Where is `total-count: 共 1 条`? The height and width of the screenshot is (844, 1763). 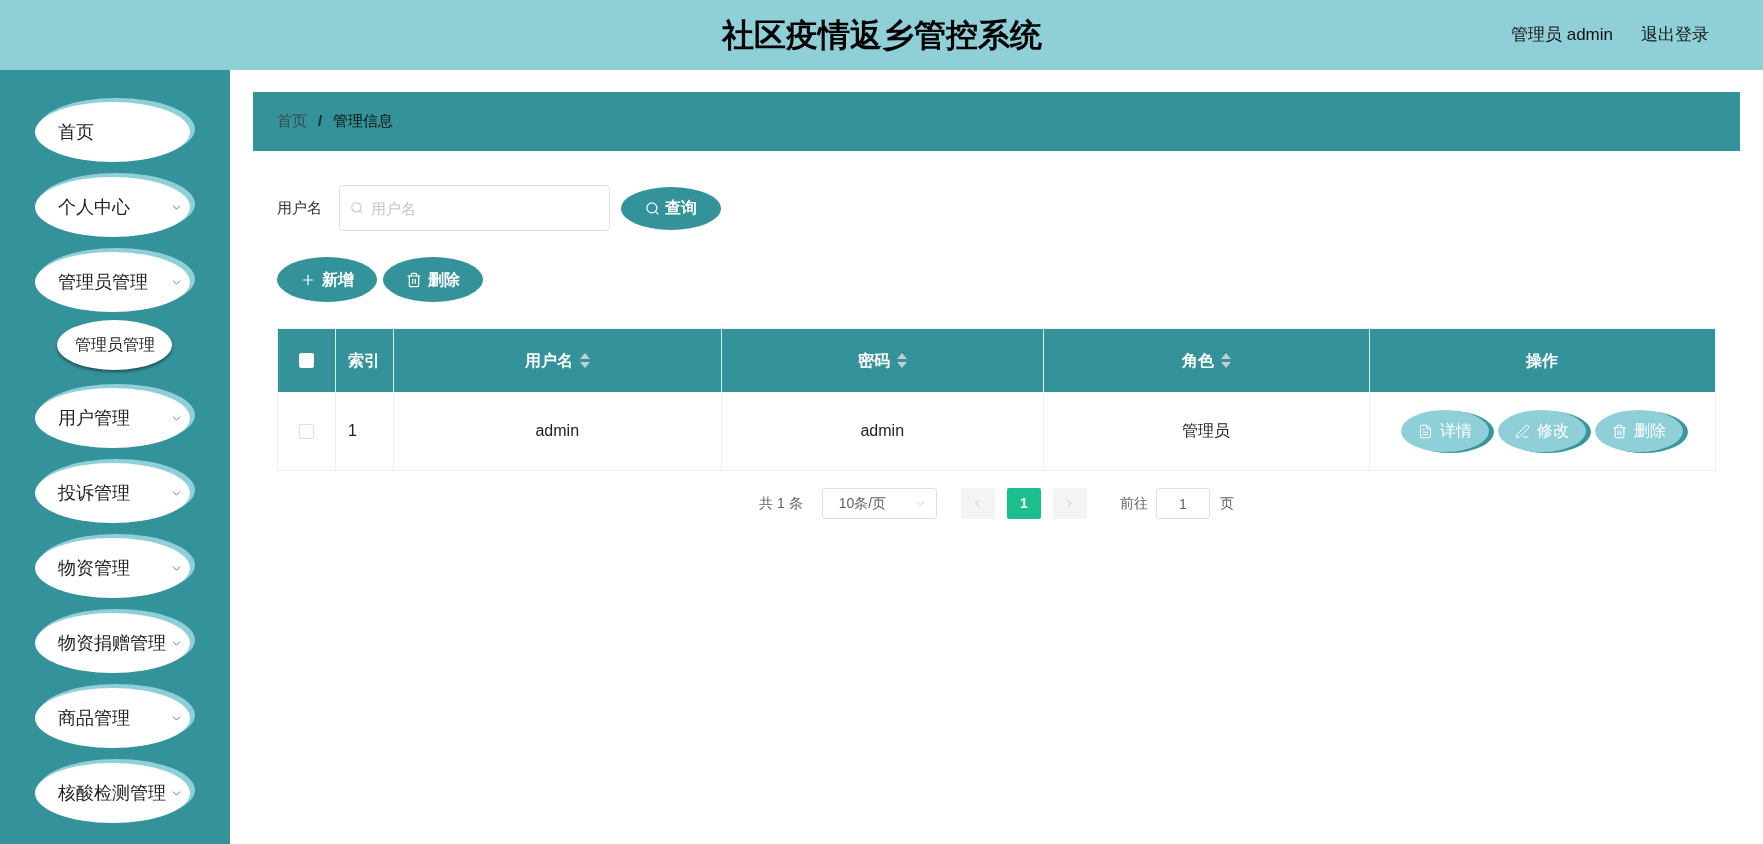 total-count: 共 1 条 is located at coordinates (781, 503).